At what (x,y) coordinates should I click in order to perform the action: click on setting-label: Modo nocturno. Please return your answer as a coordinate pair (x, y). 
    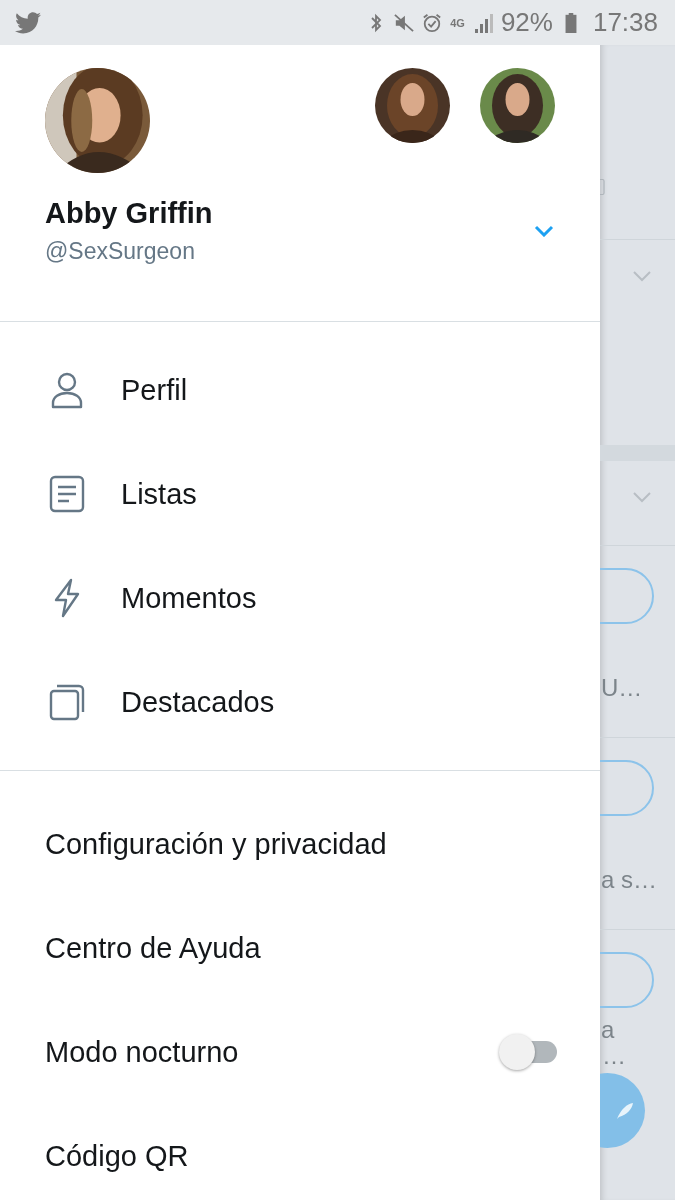
    Looking at the image, I should click on (142, 1052).